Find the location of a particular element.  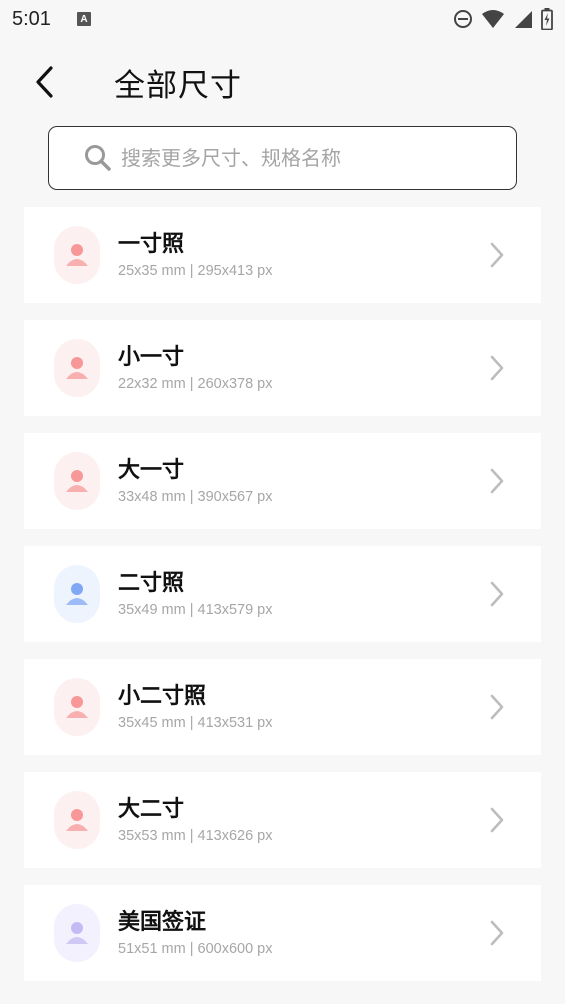

status-icons is located at coordinates (503, 19).